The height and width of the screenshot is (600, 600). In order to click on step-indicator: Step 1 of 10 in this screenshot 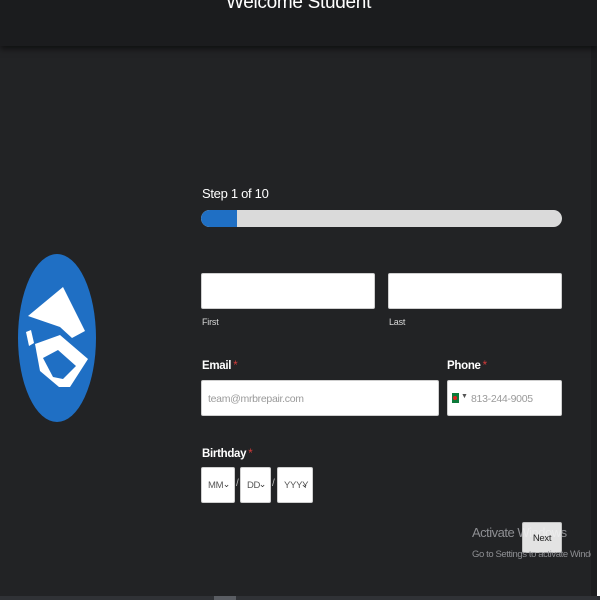, I will do `click(235, 193)`.